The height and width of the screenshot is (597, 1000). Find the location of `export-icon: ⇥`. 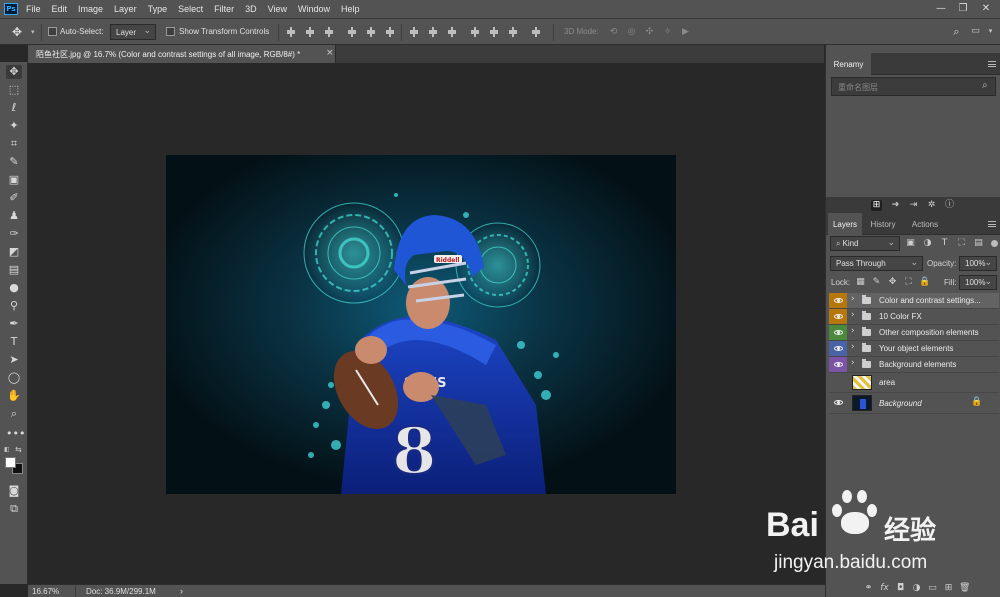

export-icon: ⇥ is located at coordinates (913, 205).